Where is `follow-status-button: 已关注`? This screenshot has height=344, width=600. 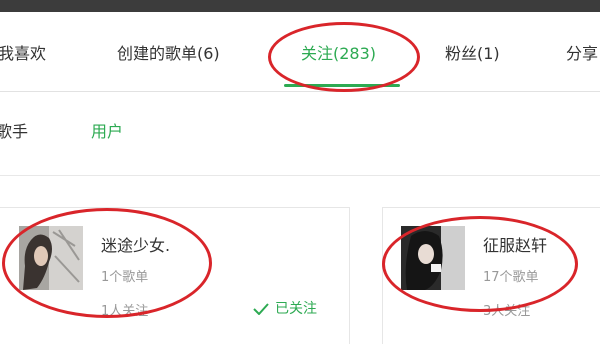
follow-status-button: 已关注 is located at coordinates (285, 308).